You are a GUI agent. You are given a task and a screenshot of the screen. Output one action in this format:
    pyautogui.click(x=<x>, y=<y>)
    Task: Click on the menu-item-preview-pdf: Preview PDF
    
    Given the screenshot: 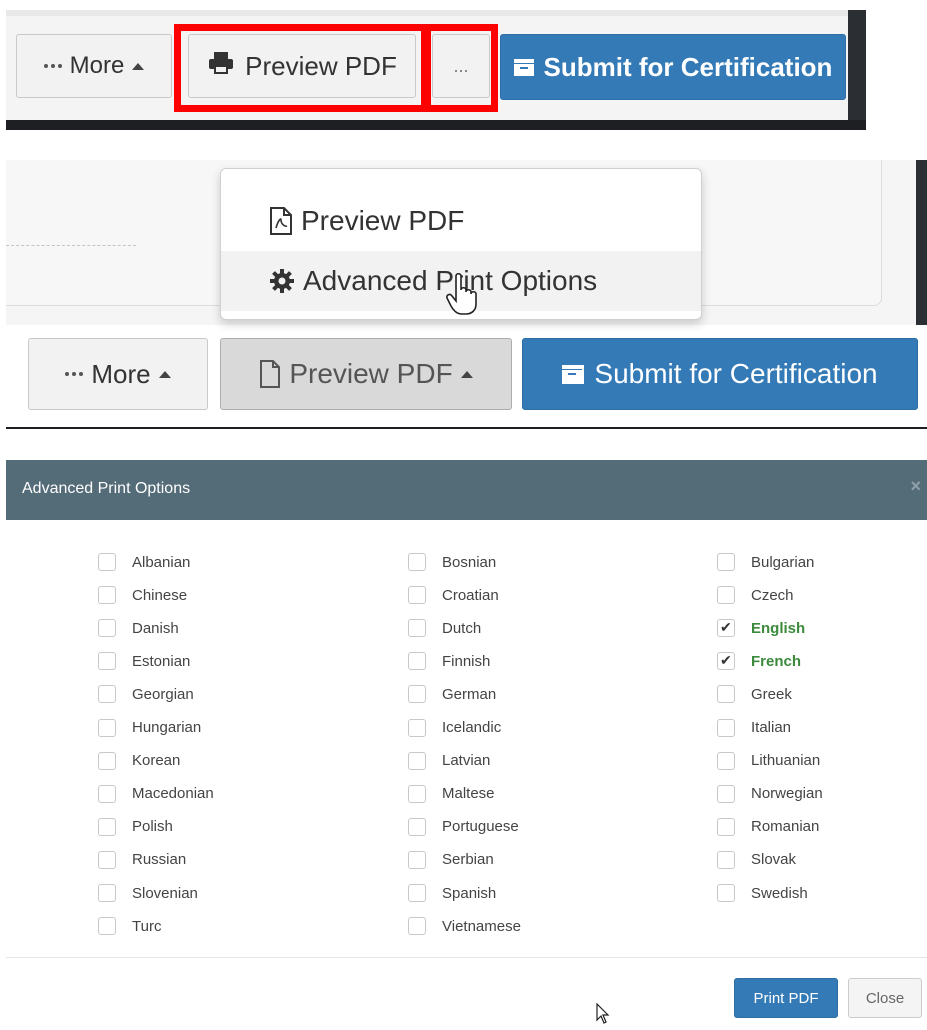 What is the action you would take?
    pyautogui.click(x=461, y=221)
    